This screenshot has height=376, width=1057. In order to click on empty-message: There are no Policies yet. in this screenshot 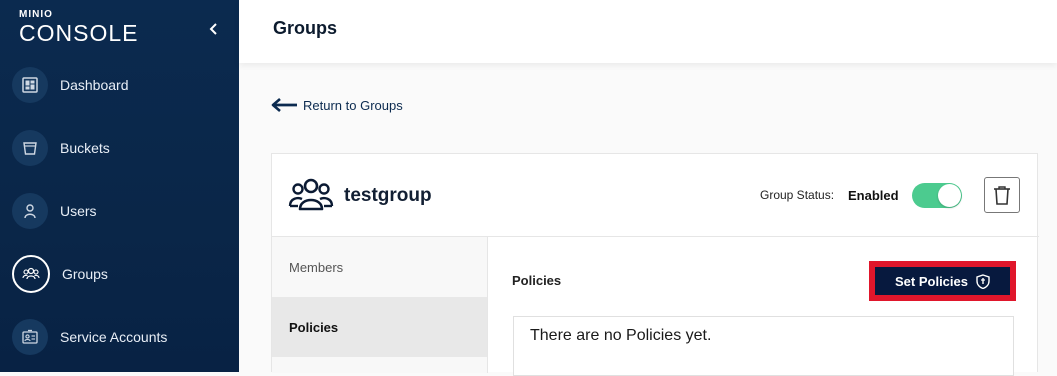, I will do `click(621, 335)`.